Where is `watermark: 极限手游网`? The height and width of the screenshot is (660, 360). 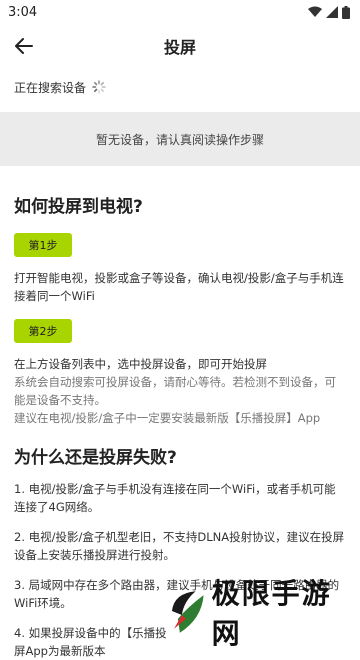 watermark: 极限手游网 is located at coordinates (264, 613).